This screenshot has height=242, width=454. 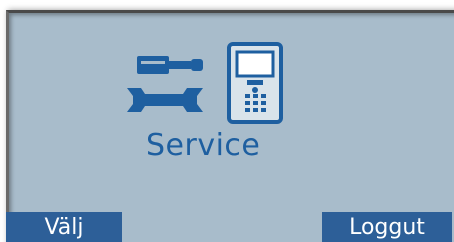 What do you see at coordinates (257, 83) in the screenshot?
I see `payment-terminal-icon` at bounding box center [257, 83].